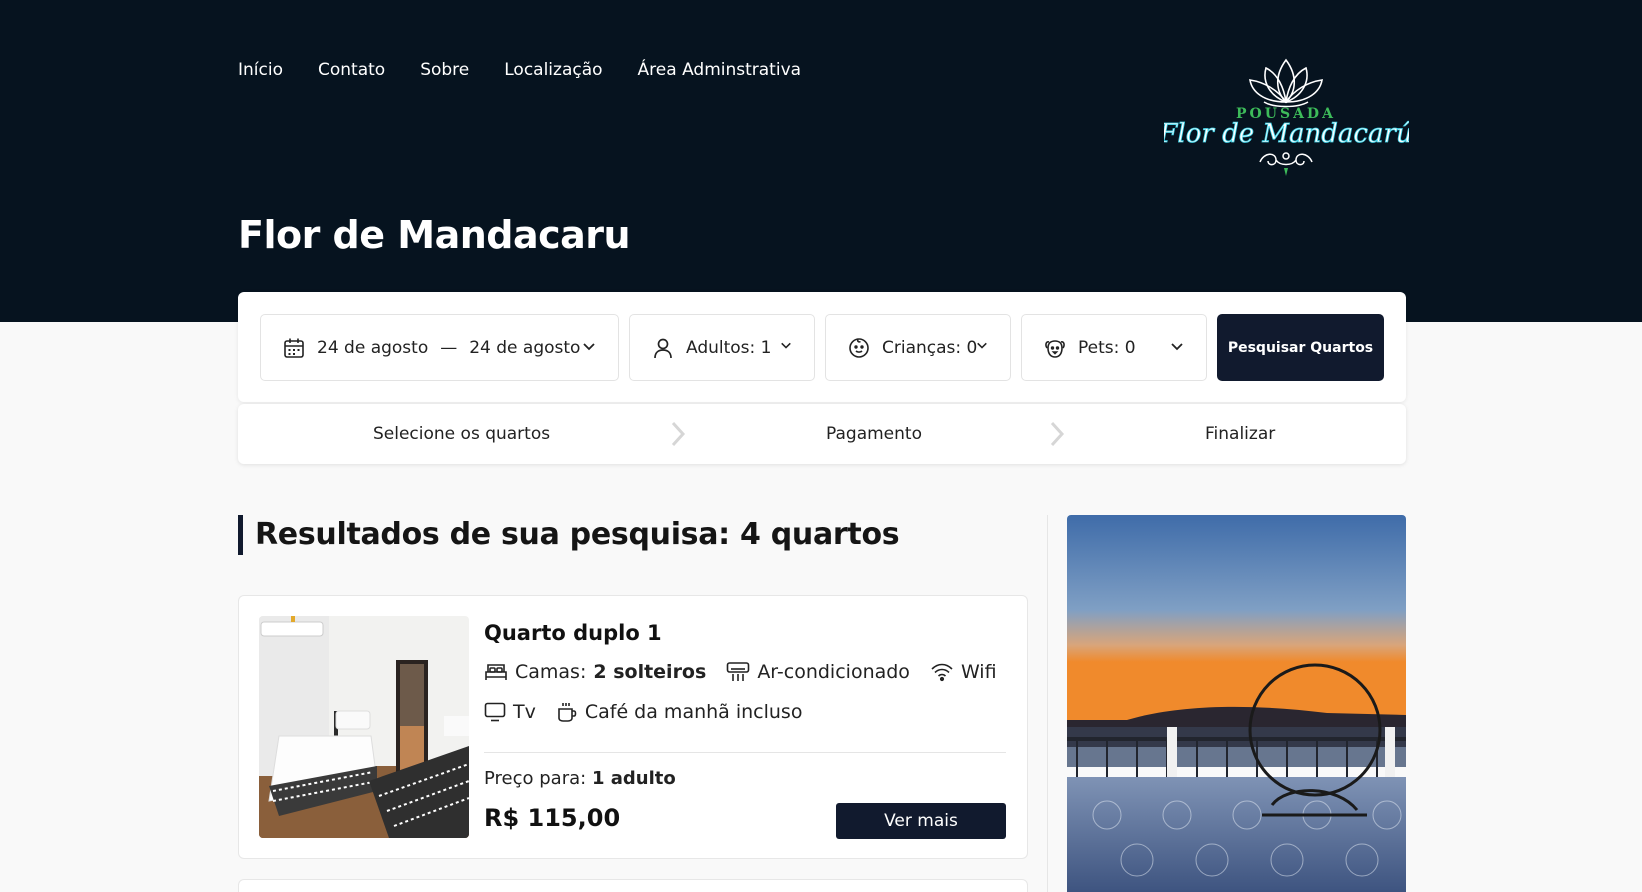 This screenshot has height=892, width=1642. What do you see at coordinates (633, 885) in the screenshot?
I see `room-card` at bounding box center [633, 885].